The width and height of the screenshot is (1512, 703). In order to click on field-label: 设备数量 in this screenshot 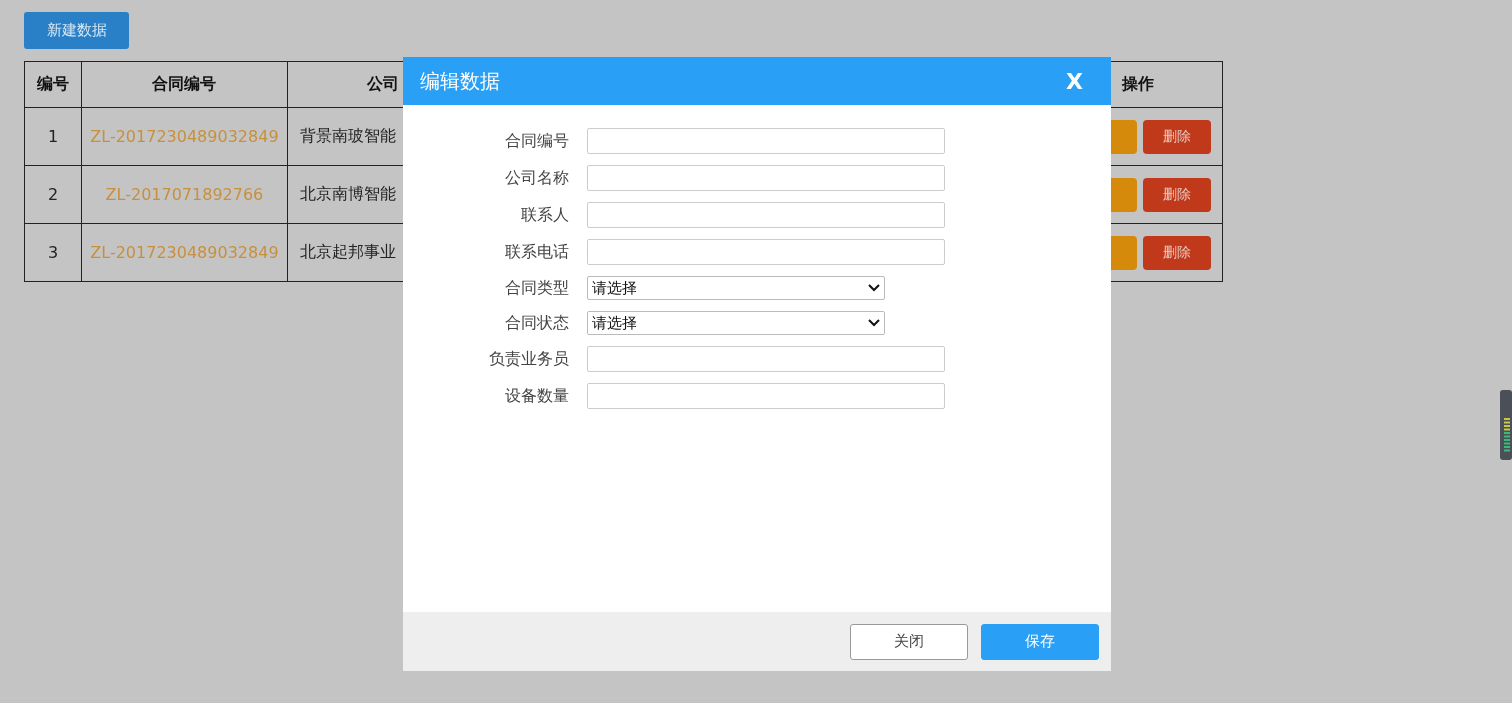, I will do `click(536, 396)`.